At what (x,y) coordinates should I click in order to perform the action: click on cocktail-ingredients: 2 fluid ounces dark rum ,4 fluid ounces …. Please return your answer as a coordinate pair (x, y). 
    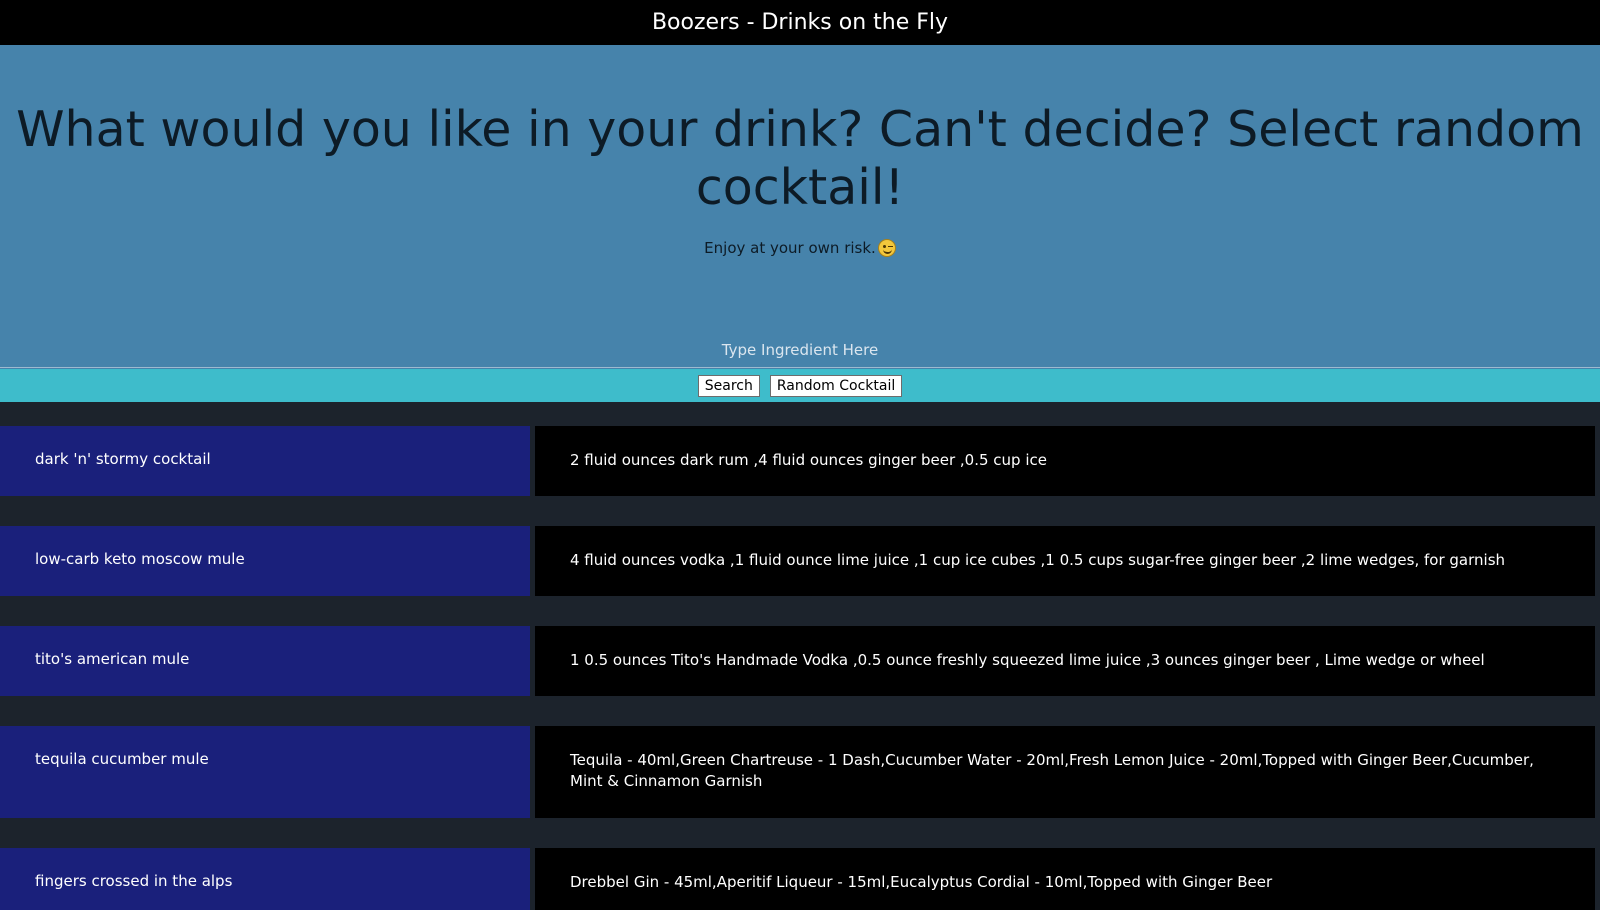
    Looking at the image, I should click on (1065, 461).